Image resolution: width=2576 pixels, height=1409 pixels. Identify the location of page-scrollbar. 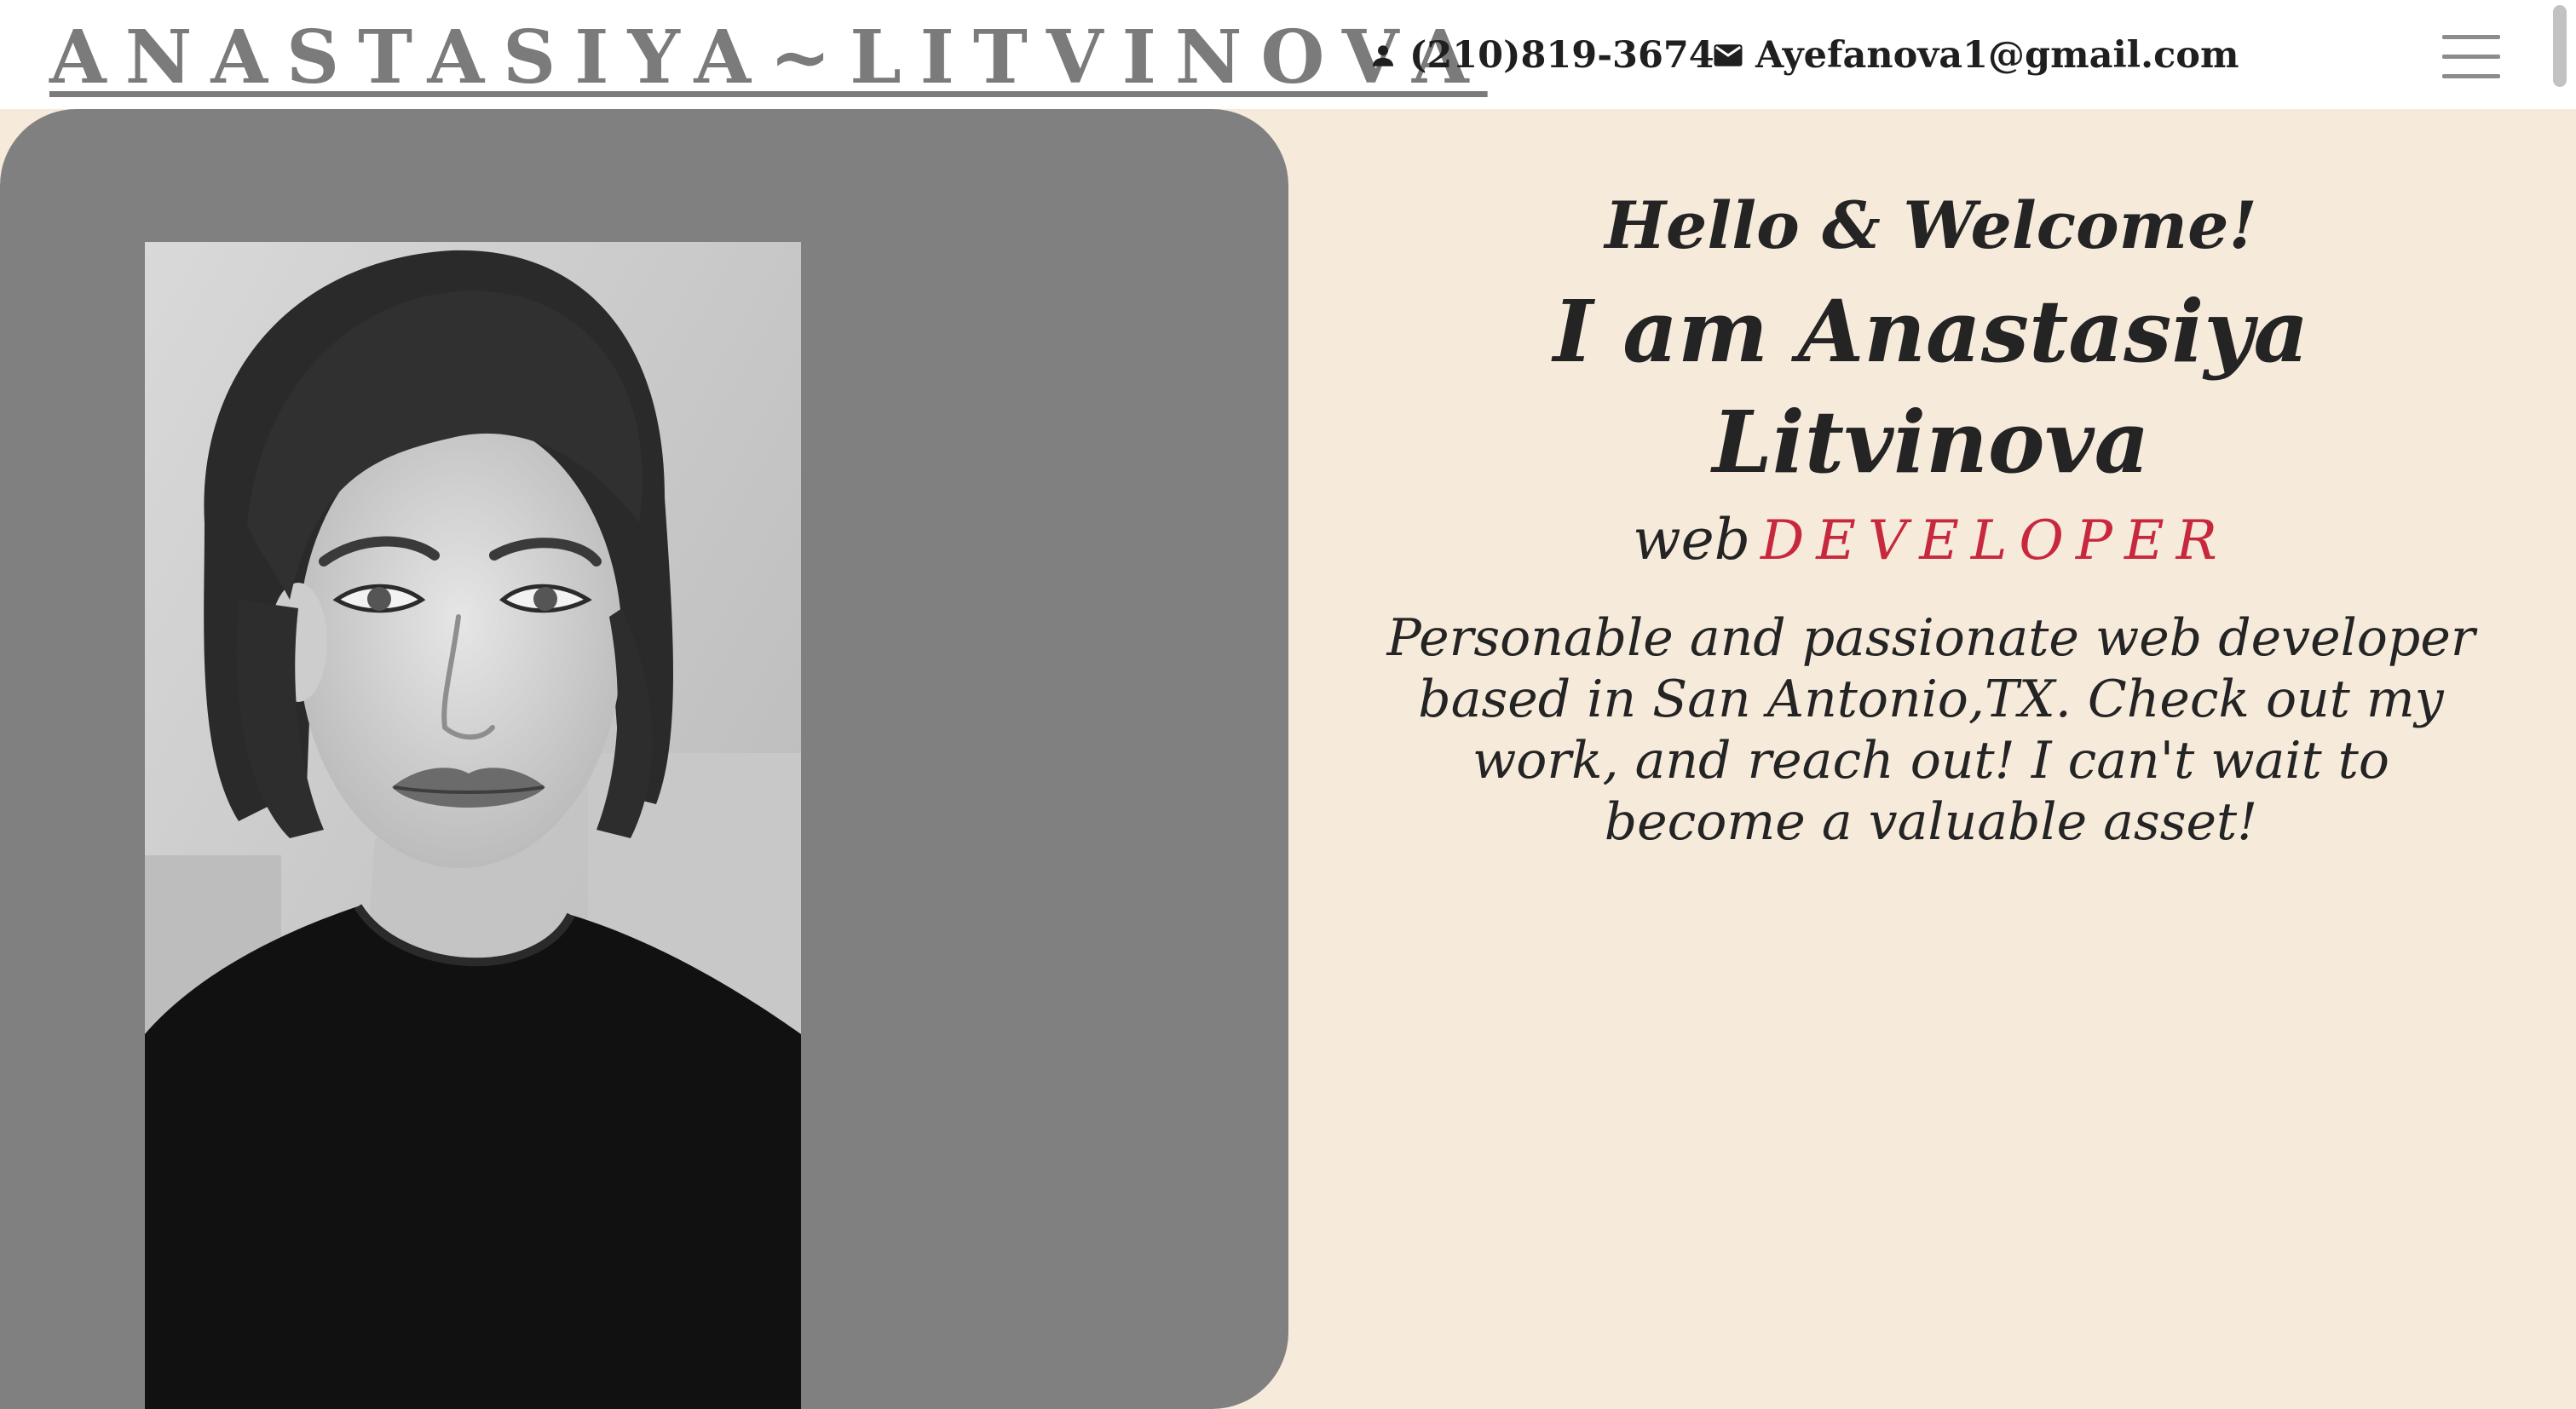
(2560, 47).